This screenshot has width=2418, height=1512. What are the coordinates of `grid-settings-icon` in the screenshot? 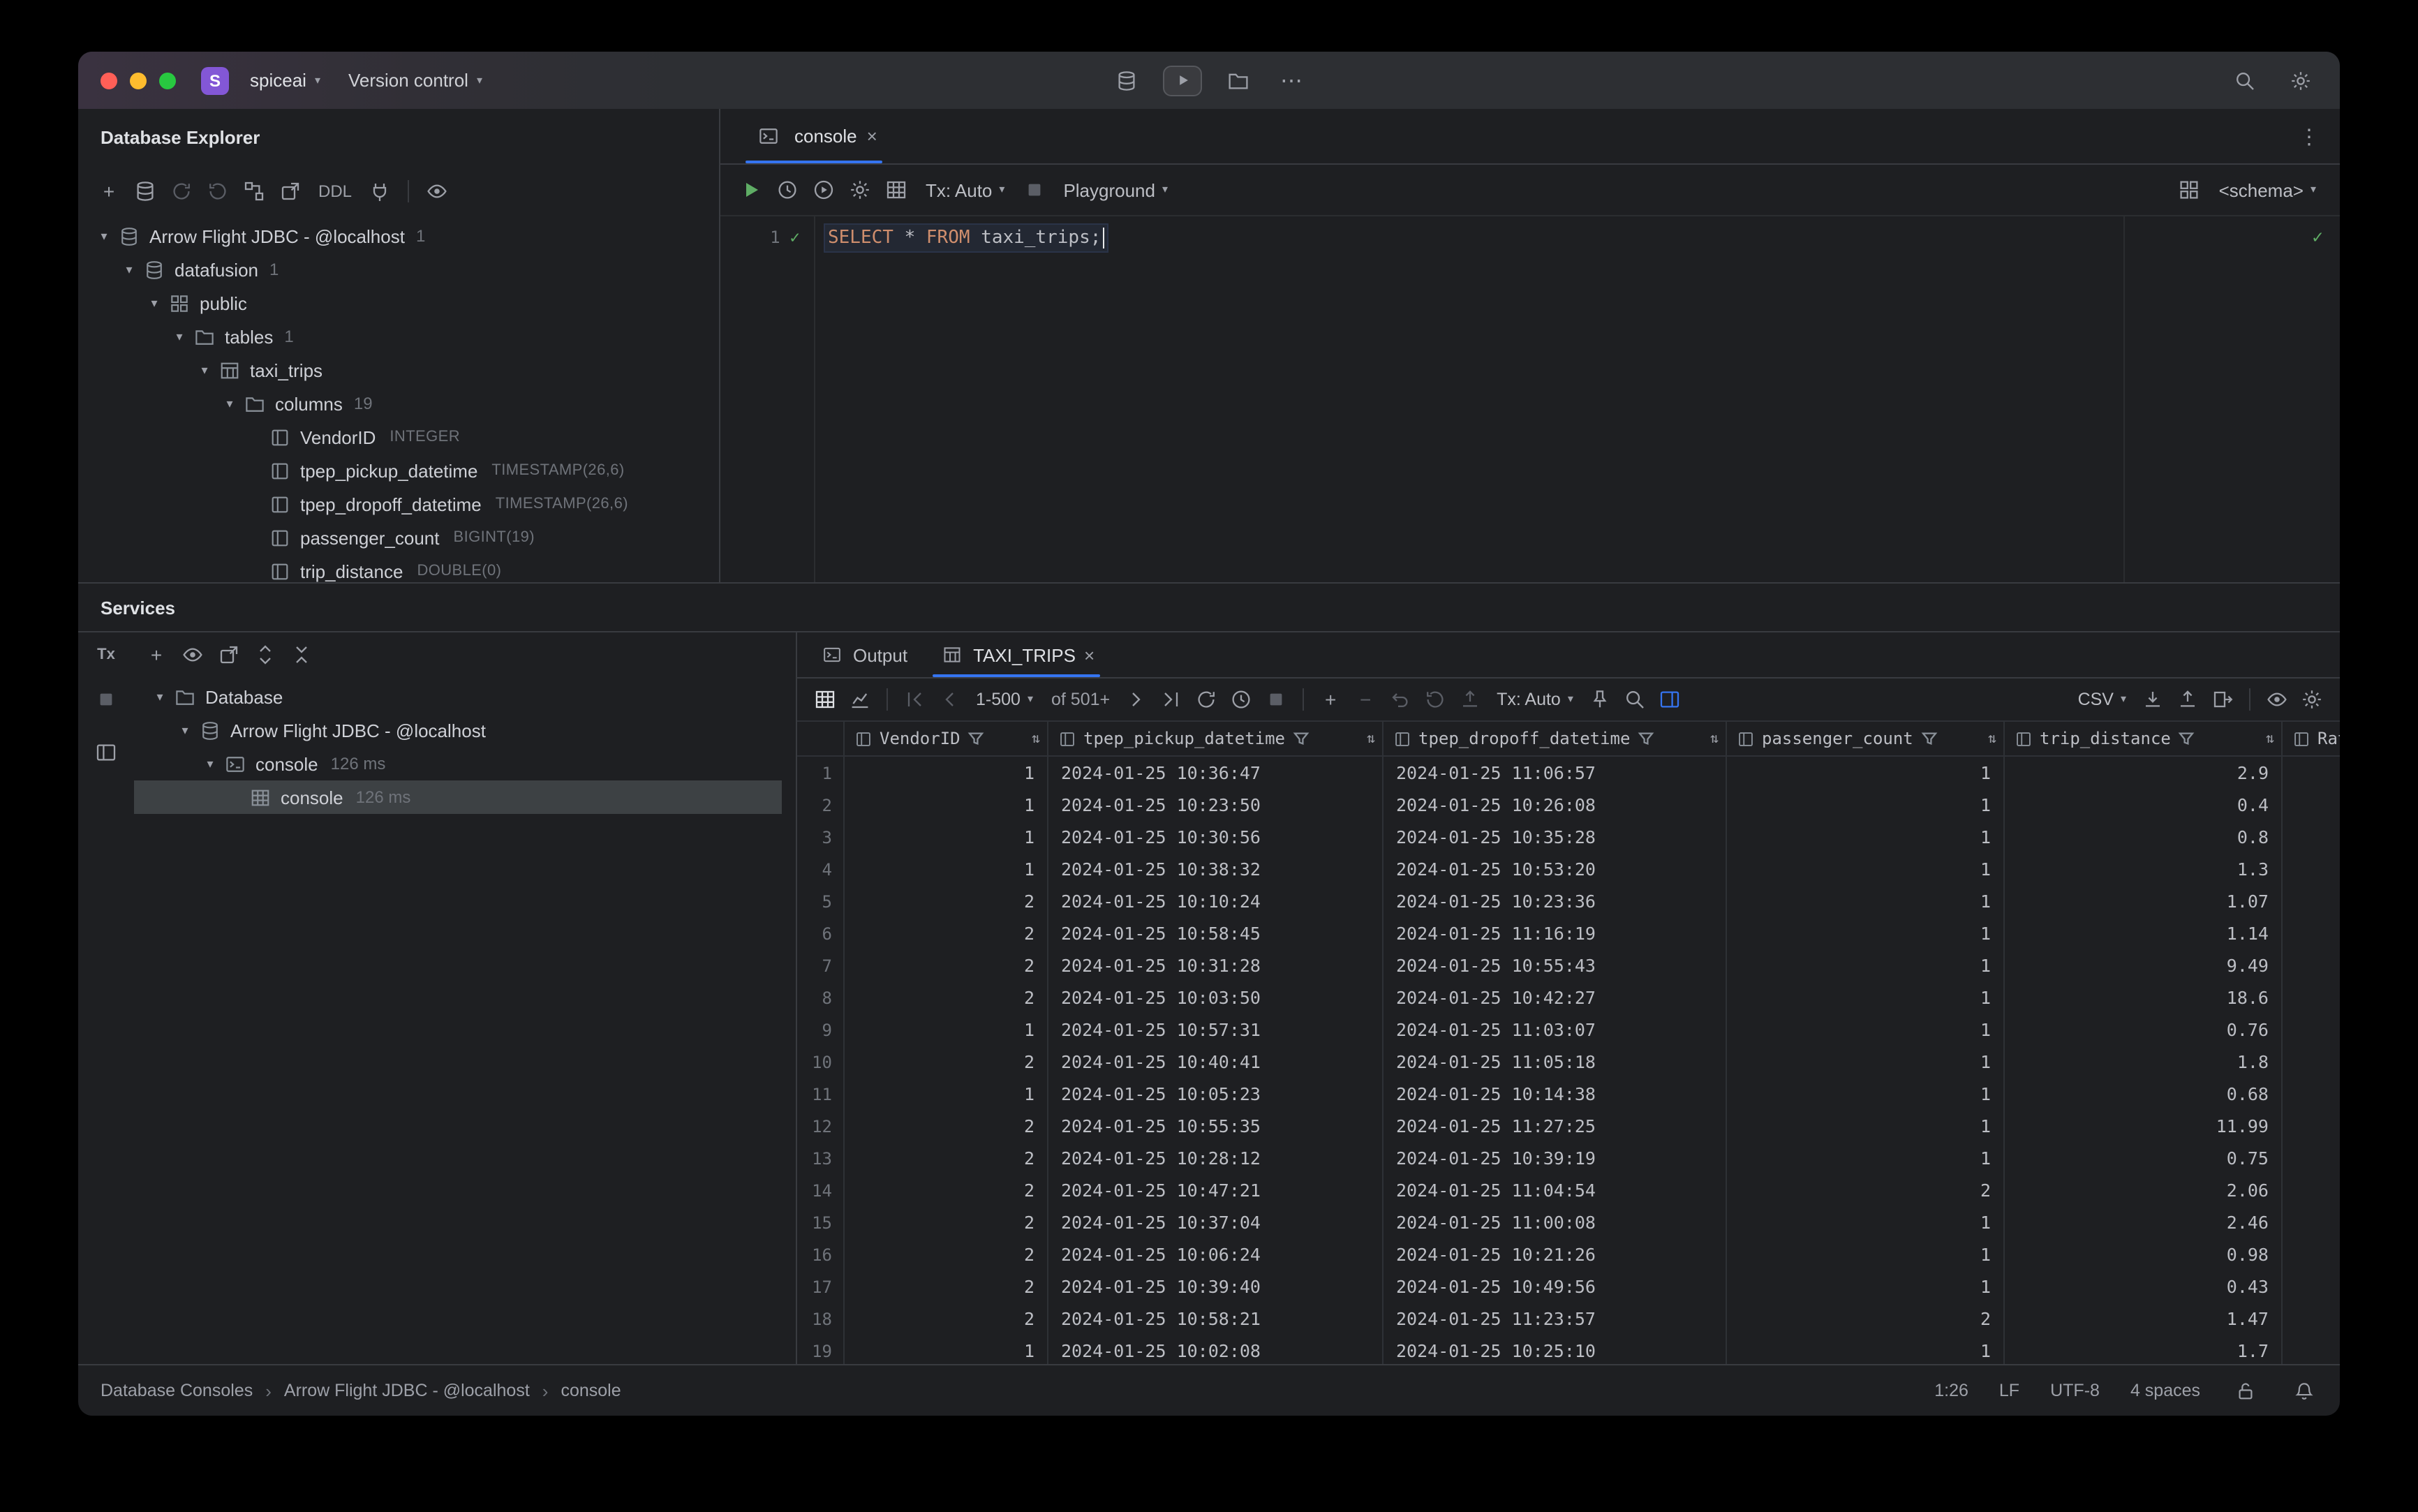 It's located at (2312, 699).